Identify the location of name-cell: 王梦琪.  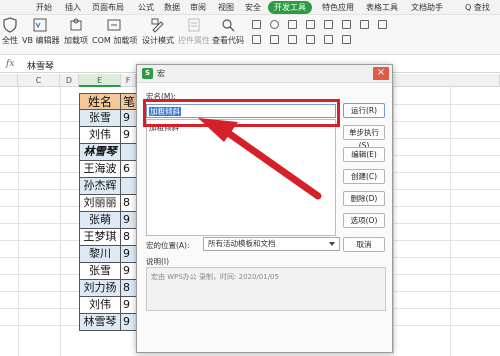
(100, 237).